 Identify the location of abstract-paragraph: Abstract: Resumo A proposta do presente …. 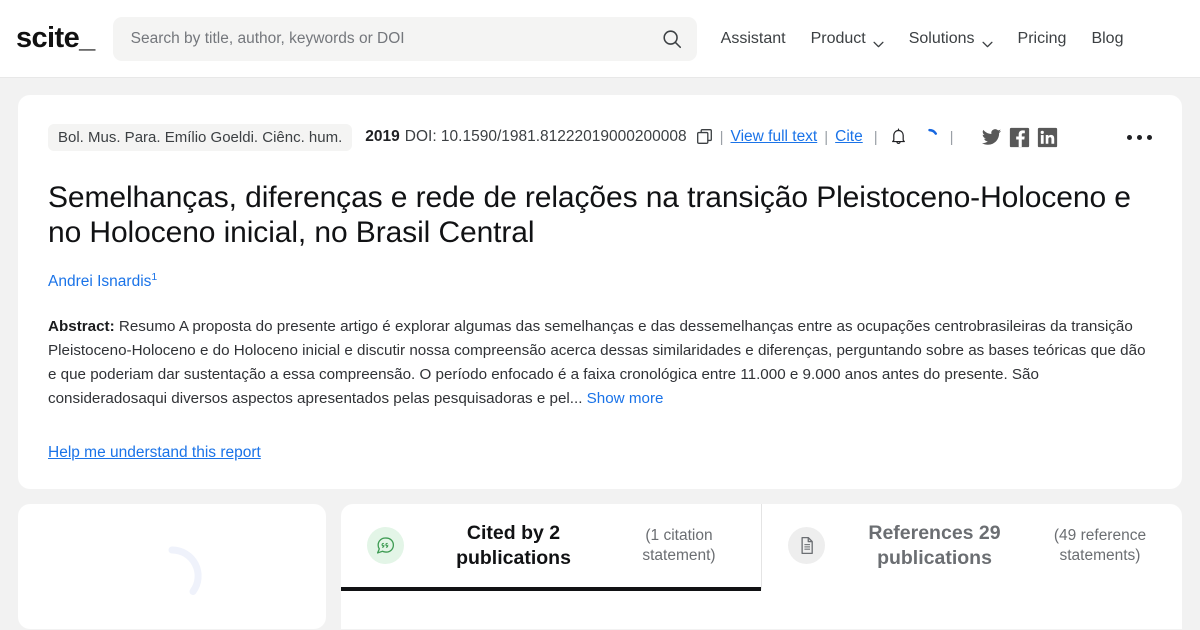
(600, 362).